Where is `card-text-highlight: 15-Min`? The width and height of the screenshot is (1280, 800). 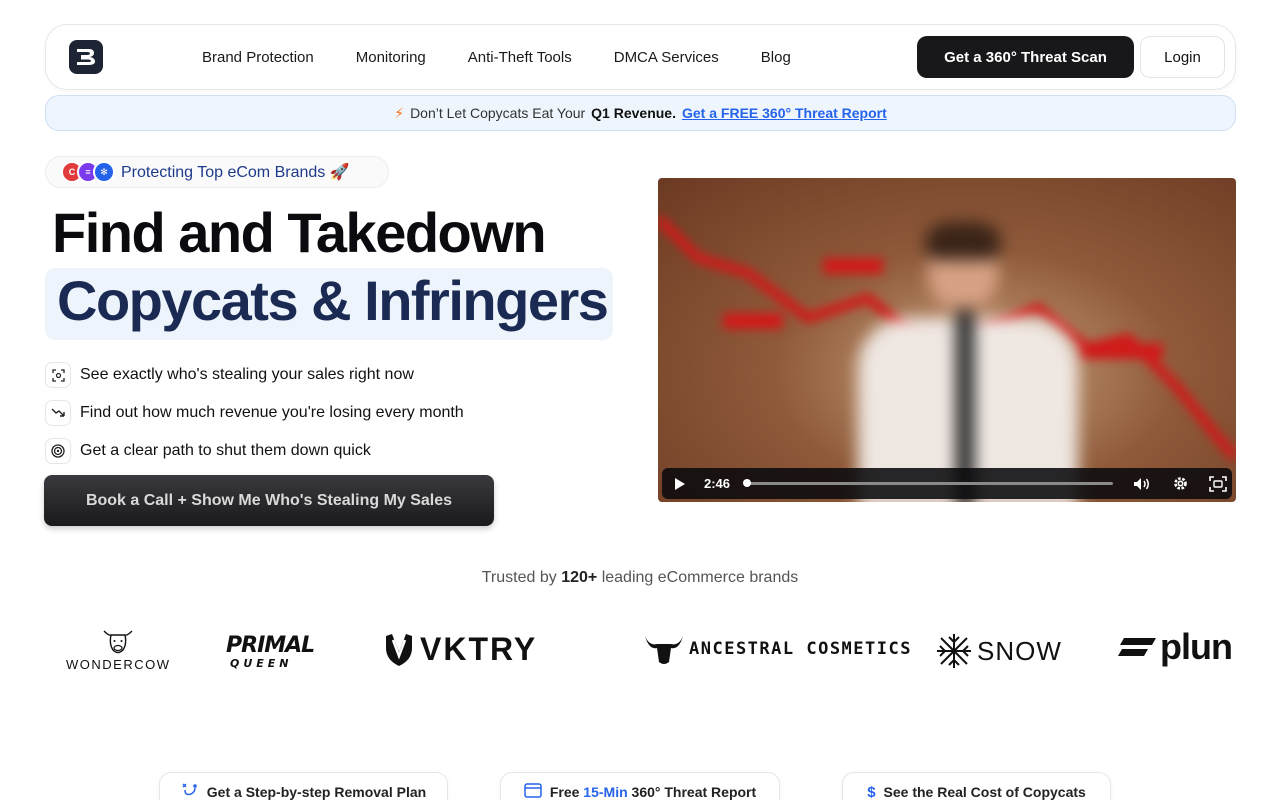 card-text-highlight: 15-Min is located at coordinates (605, 792).